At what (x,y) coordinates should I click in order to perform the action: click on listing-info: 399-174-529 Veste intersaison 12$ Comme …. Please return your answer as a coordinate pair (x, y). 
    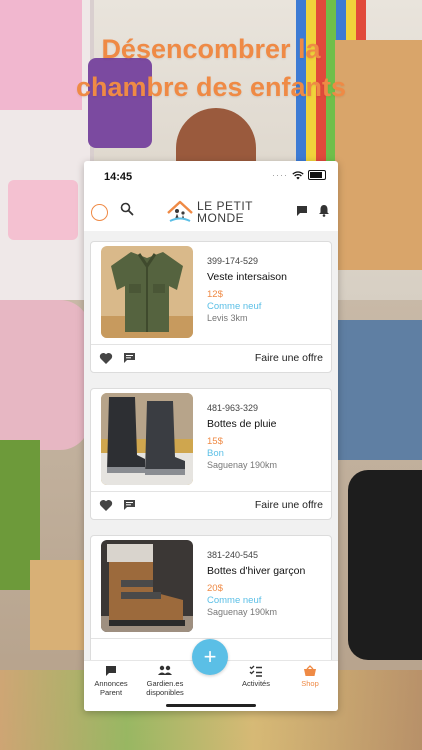
    Looking at the image, I should click on (267, 289).